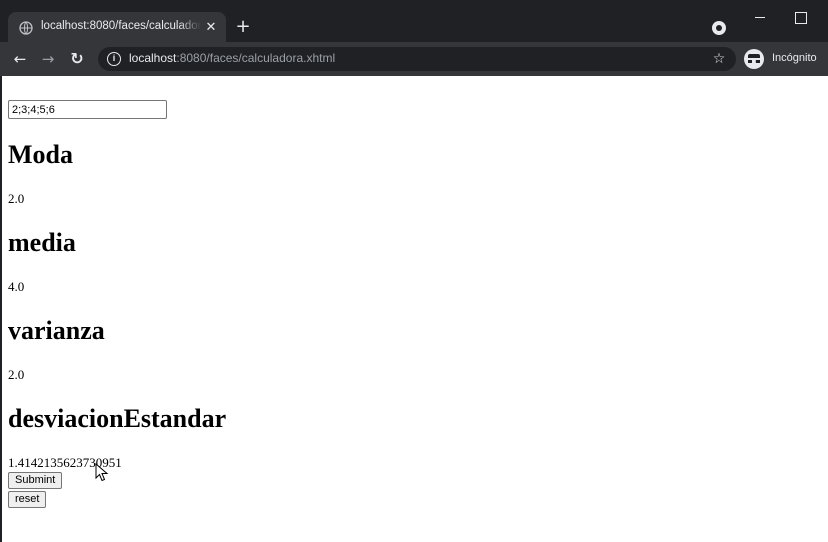 The image size is (828, 542). What do you see at coordinates (754, 59) in the screenshot?
I see `incognito-icon` at bounding box center [754, 59].